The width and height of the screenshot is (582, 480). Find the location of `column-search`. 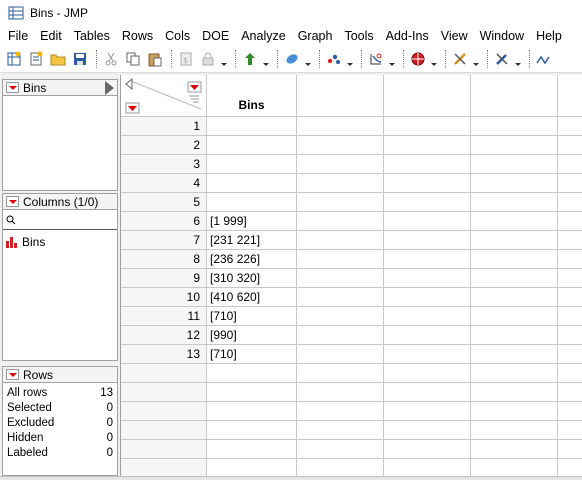

column-search is located at coordinates (60, 220).